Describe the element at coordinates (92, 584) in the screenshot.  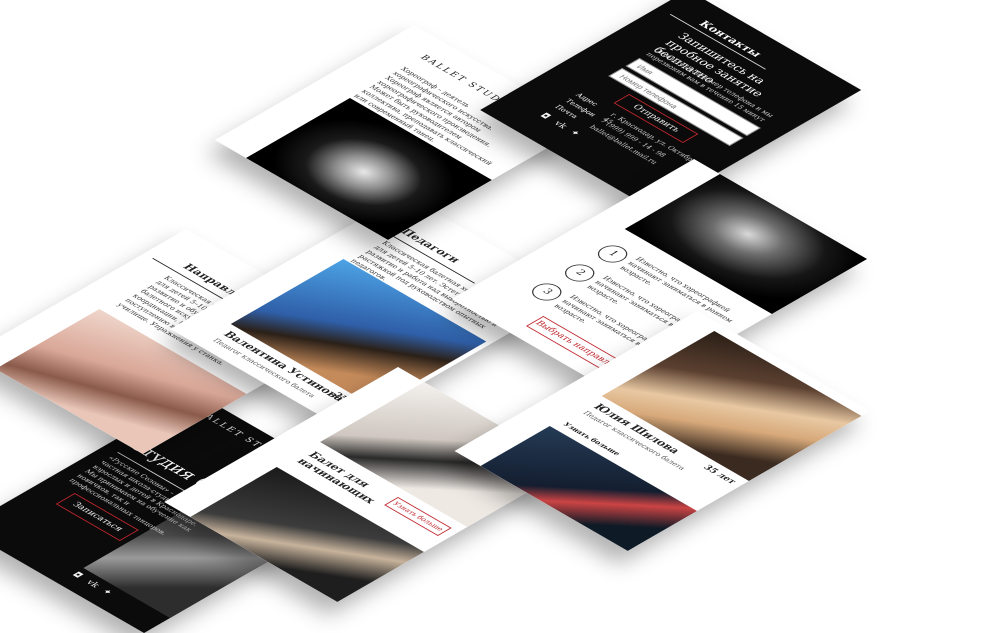
I see `vk-icon: vk` at that location.